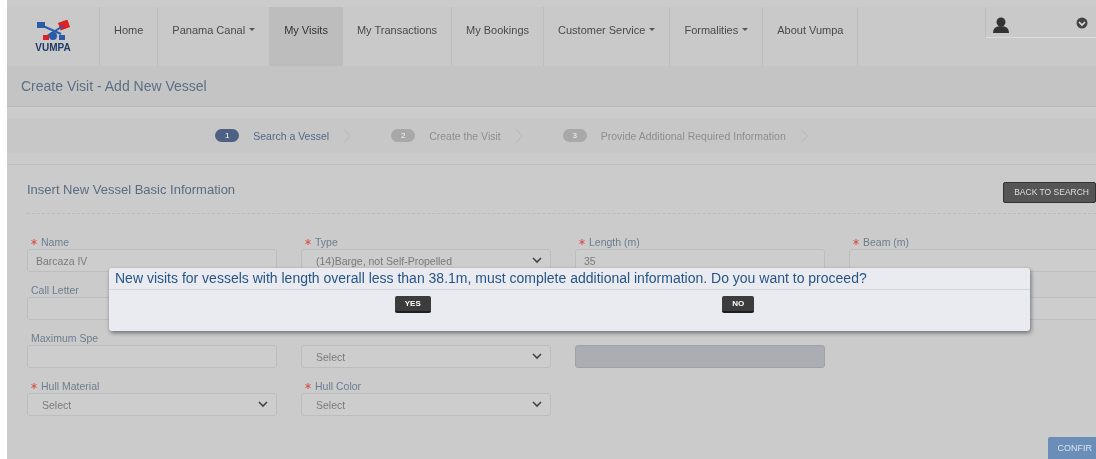 This screenshot has width=1096, height=459. What do you see at coordinates (574, 135) in the screenshot?
I see `step-number: 3` at bounding box center [574, 135].